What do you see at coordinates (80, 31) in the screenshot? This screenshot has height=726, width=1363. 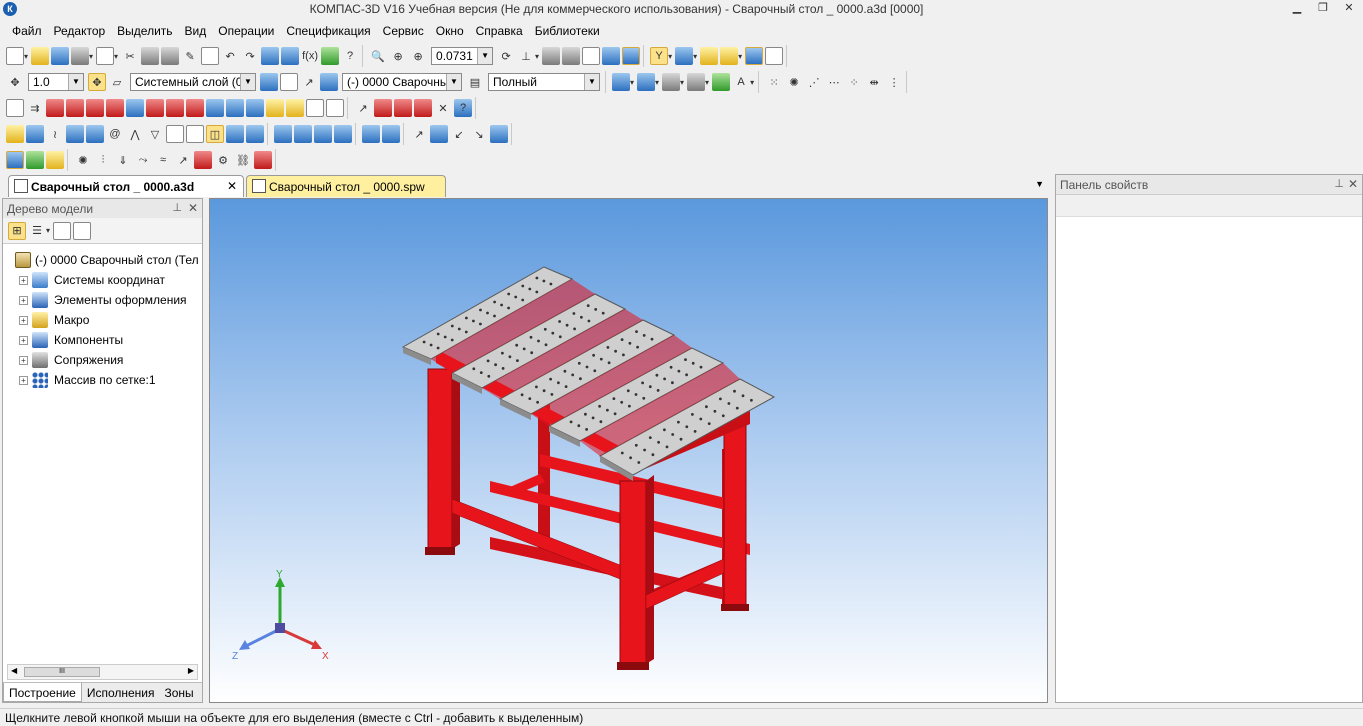 I see `menu-edit: Редактор` at bounding box center [80, 31].